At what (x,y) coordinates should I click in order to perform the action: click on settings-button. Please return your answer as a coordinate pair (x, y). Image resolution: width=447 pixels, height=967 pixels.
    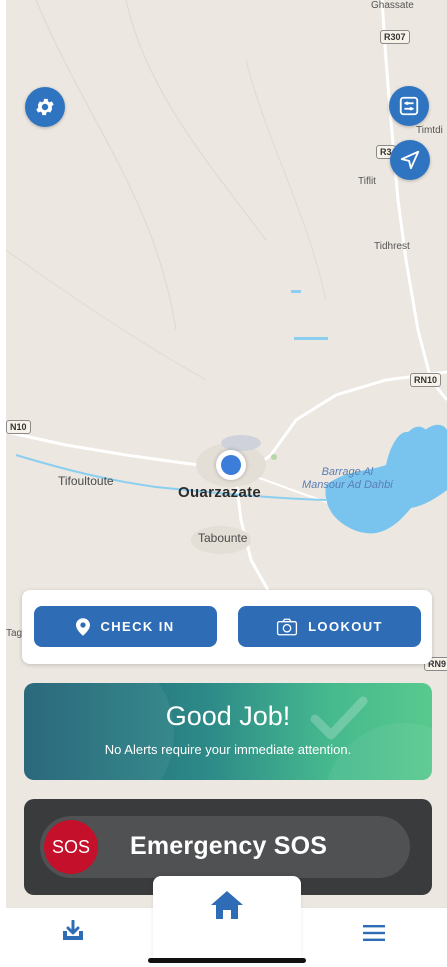
    Looking at the image, I should click on (45, 107).